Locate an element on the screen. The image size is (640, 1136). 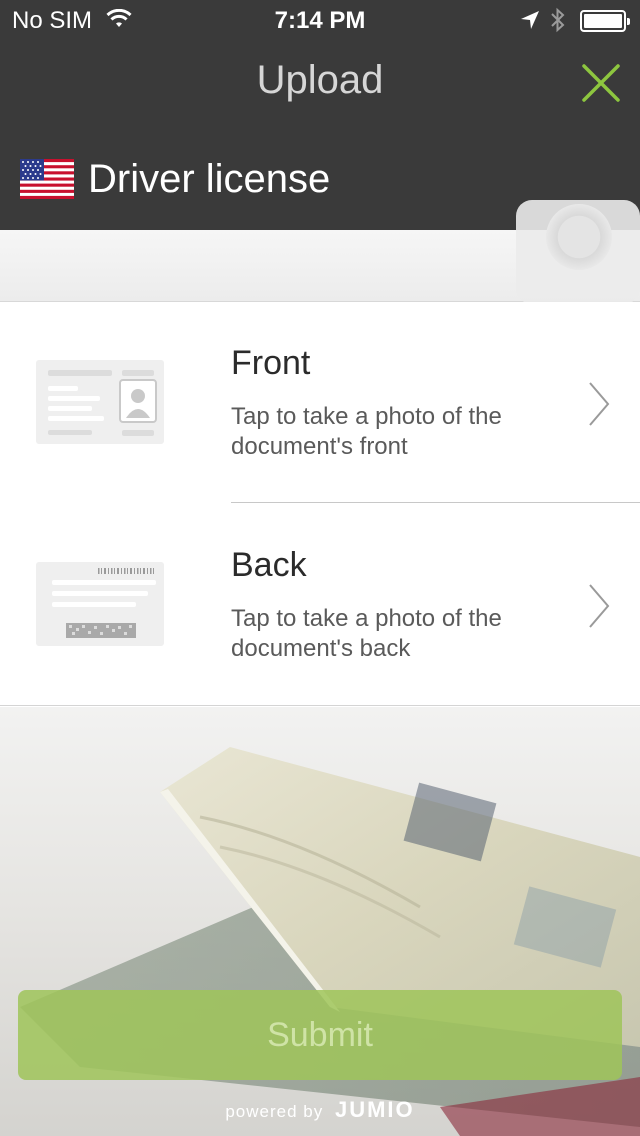
status-bar: No SIM 7:14 PM is located at coordinates (320, 20).